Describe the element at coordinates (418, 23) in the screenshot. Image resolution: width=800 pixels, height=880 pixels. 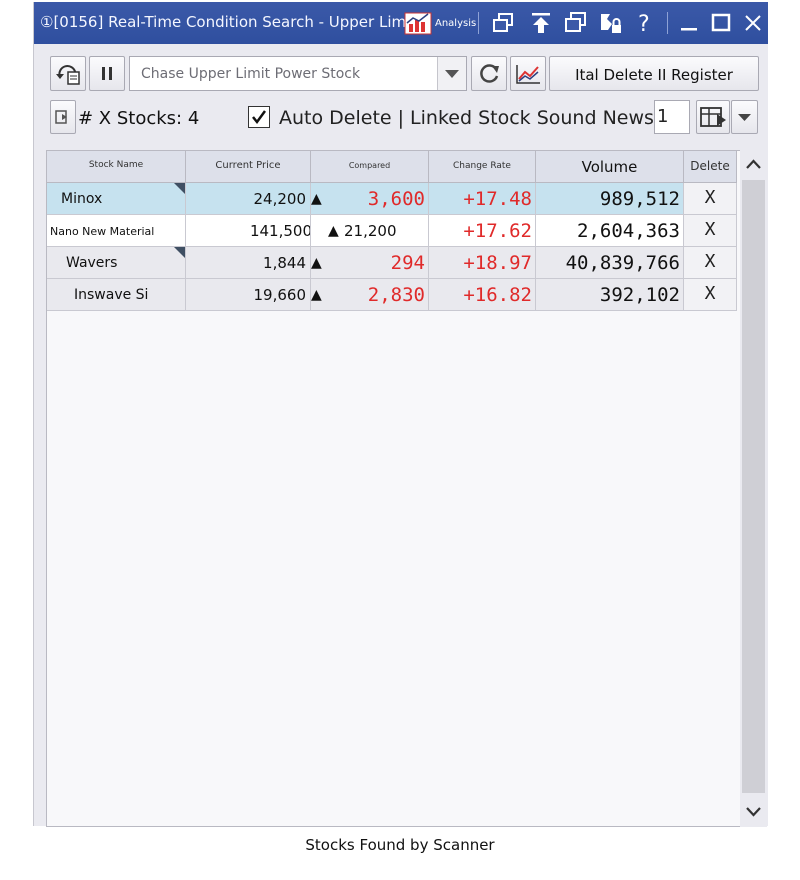
I see `bar-chart-icon` at that location.